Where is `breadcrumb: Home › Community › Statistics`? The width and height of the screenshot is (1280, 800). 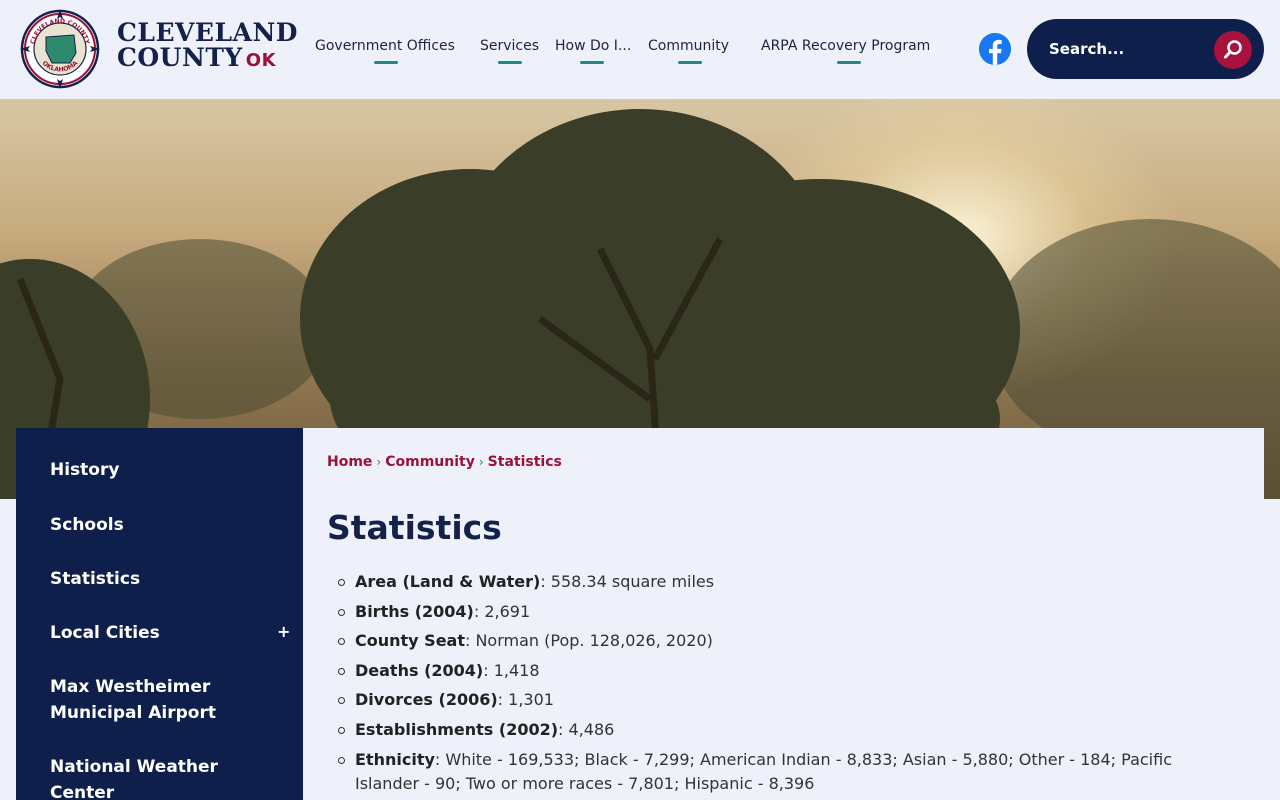
breadcrumb: Home › Community › Statistics is located at coordinates (444, 462).